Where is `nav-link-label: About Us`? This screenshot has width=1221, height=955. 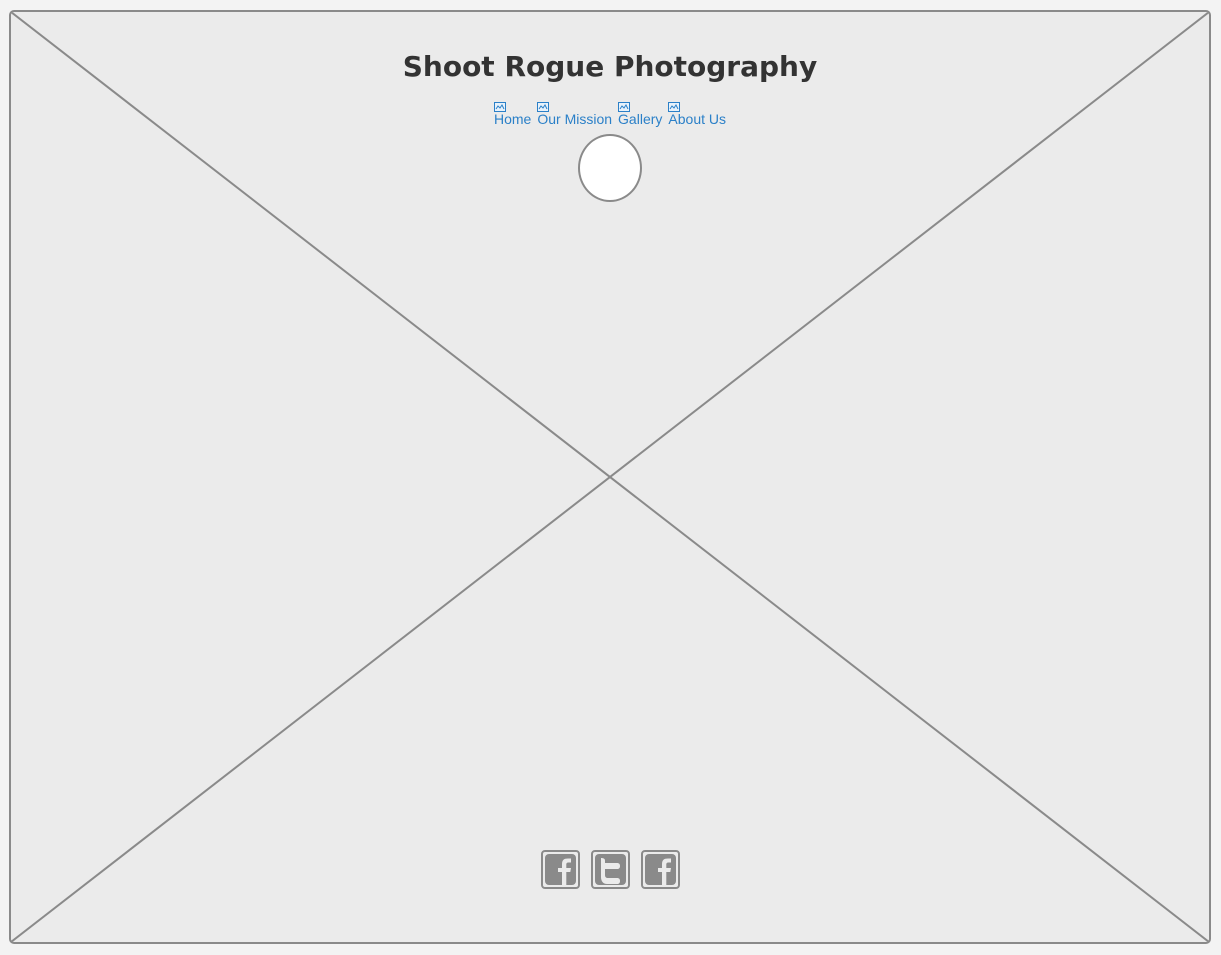
nav-link-label: About Us is located at coordinates (697, 119).